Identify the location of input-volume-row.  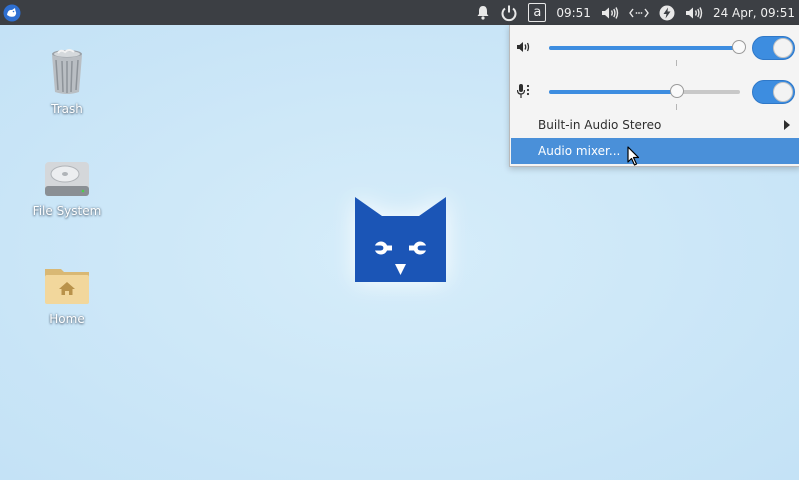
(654, 97).